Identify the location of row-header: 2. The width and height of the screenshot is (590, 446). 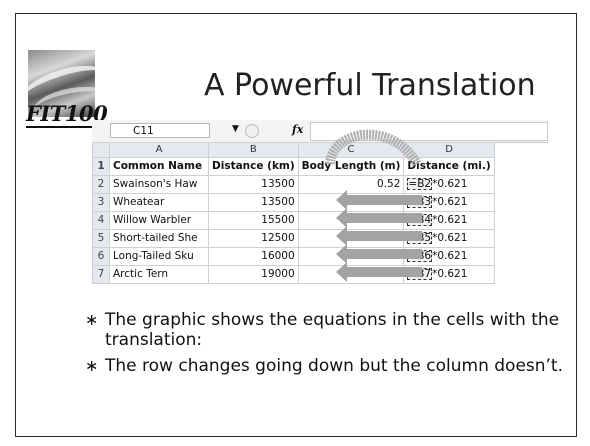
(101, 184).